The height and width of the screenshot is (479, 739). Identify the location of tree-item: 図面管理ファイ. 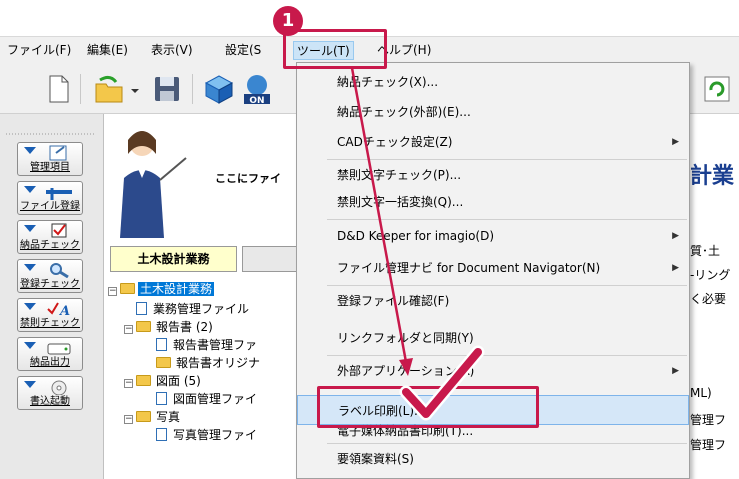
(207, 399).